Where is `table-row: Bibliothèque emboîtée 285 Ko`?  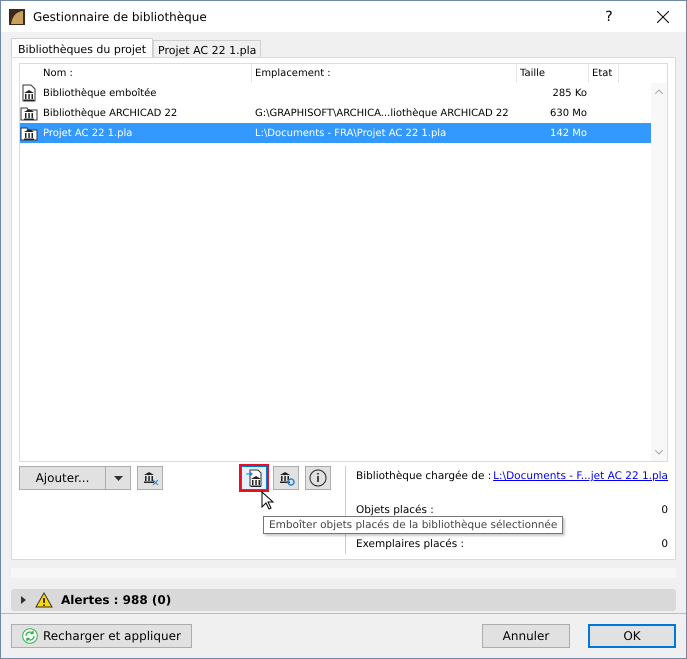
table-row: Bibliothèque emboîtée 285 Ko is located at coordinates (335, 93).